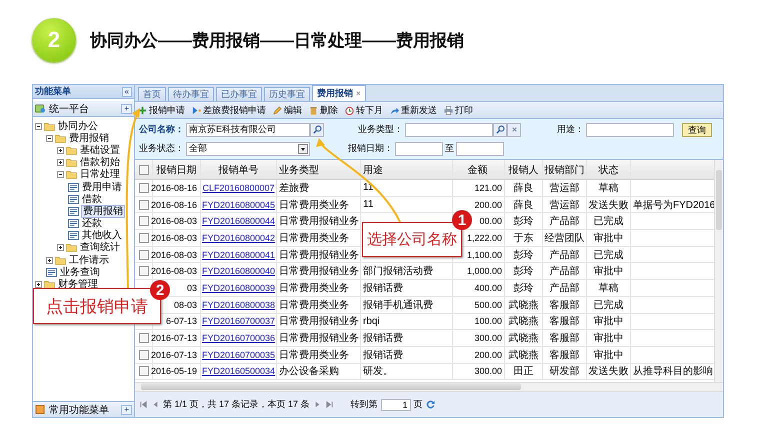 The image size is (757, 429). I want to click on collapse-button: «, so click(127, 91).